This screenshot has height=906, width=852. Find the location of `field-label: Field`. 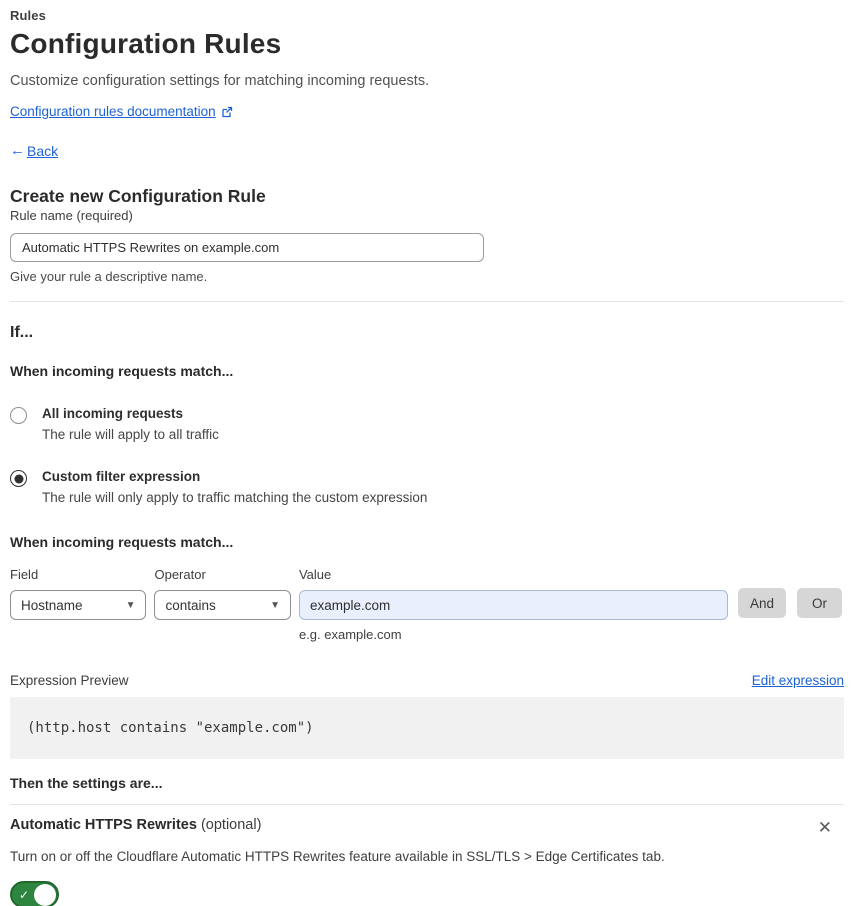

field-label: Field is located at coordinates (24, 574).